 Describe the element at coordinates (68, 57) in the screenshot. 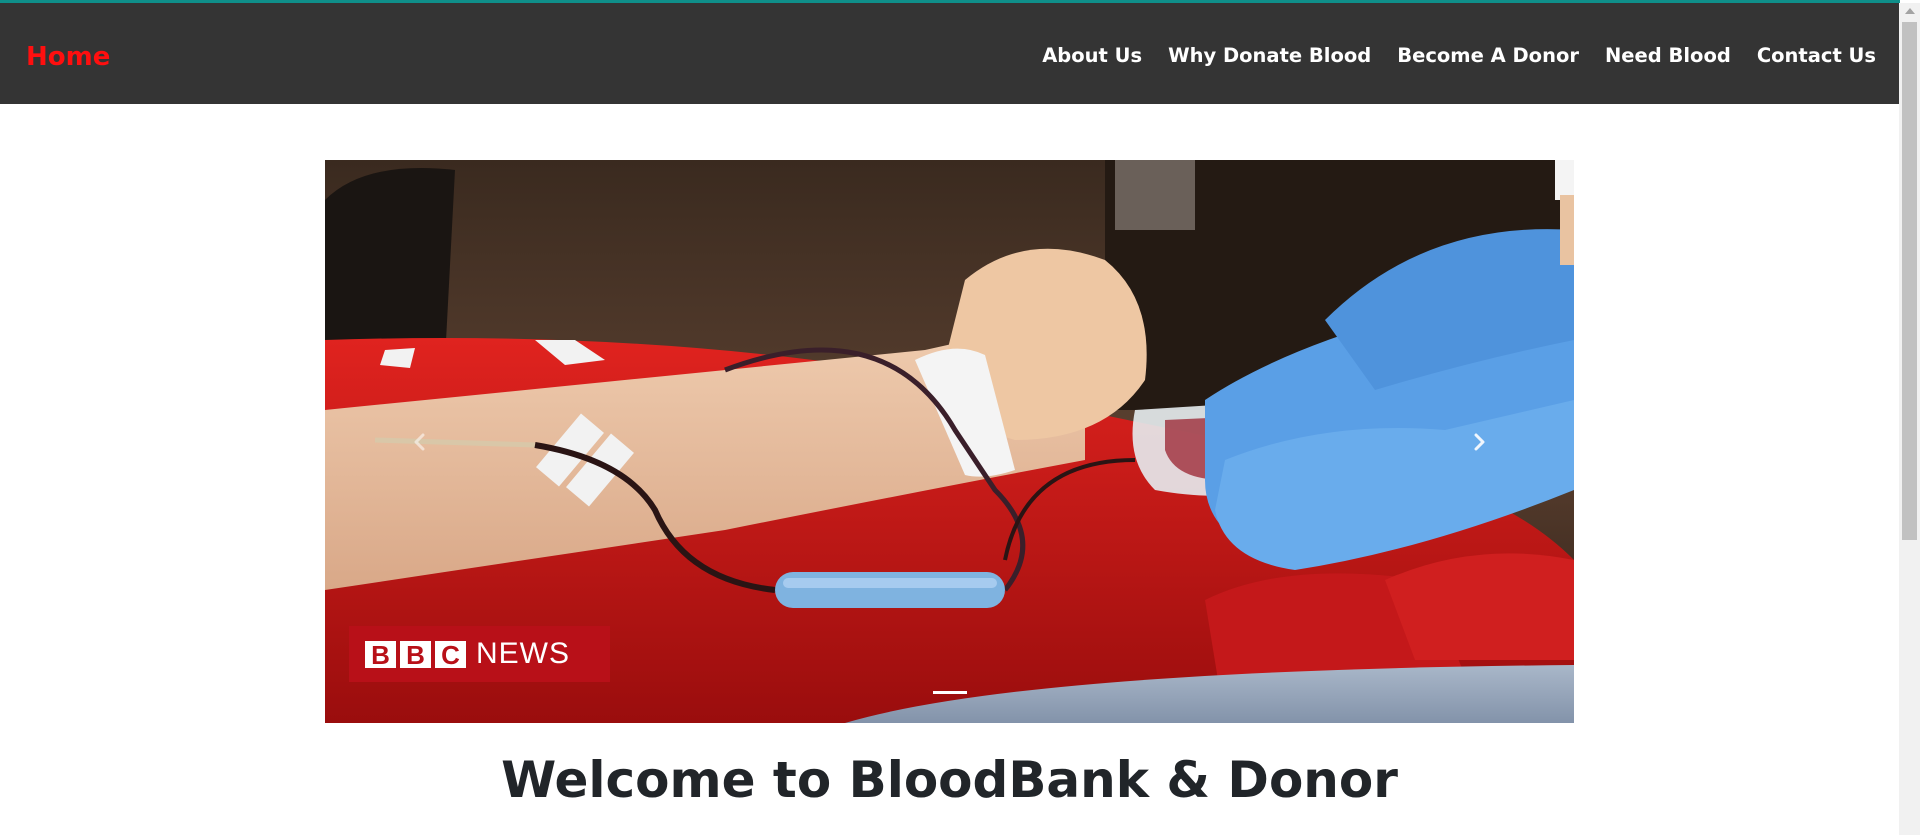

I see `brand-home-link: Home` at that location.